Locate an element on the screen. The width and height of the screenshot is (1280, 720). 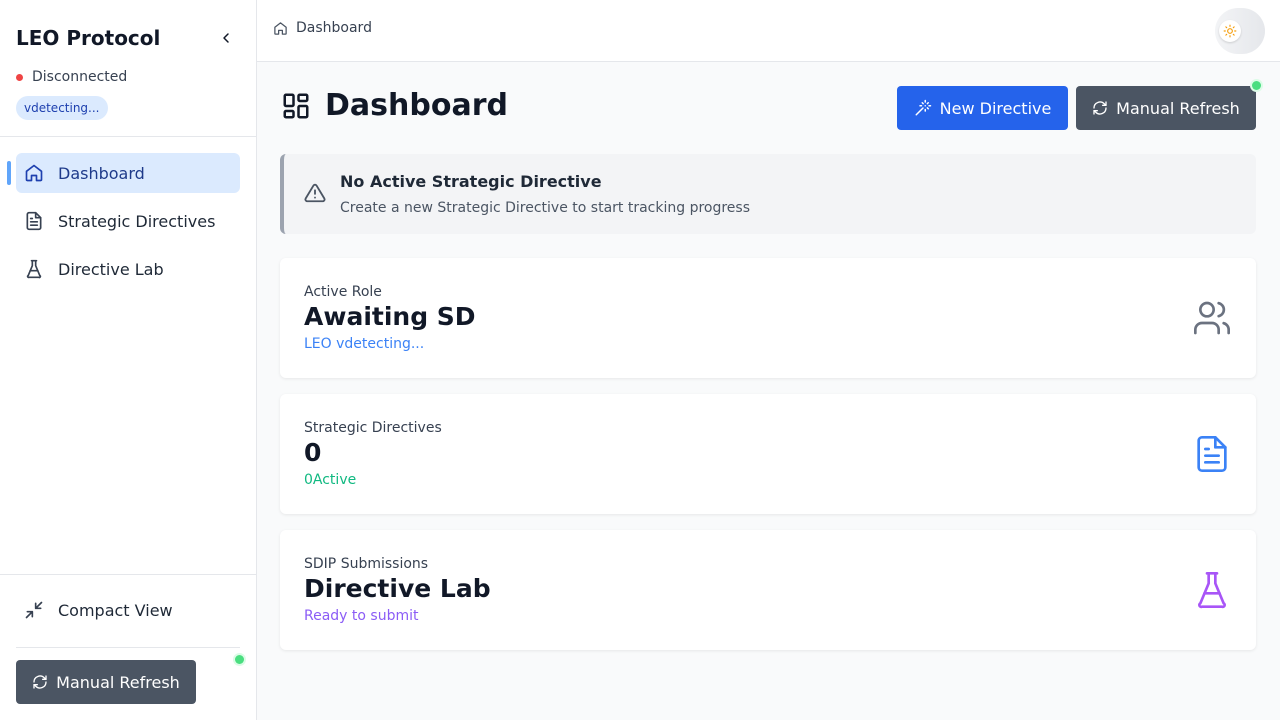
users-icon is located at coordinates (1212, 318).